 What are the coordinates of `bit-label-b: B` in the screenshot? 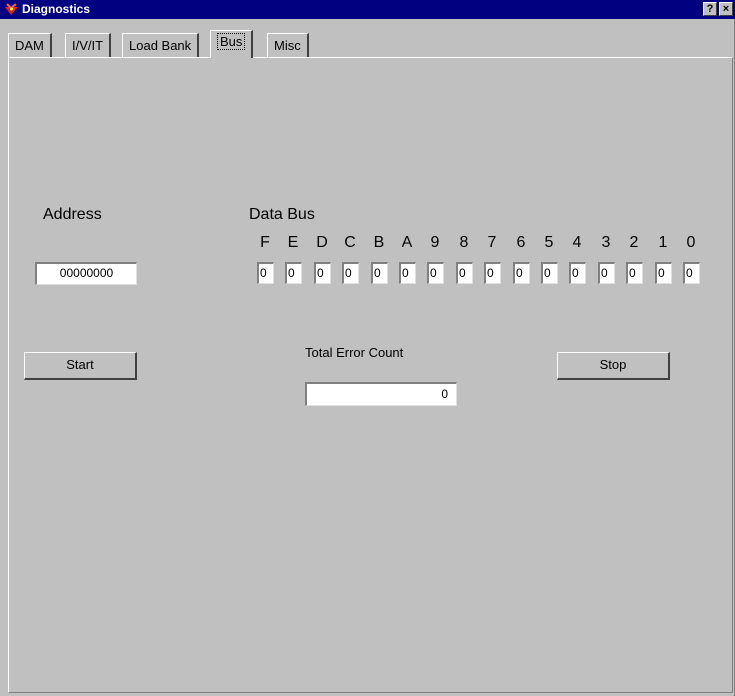 It's located at (379, 242).